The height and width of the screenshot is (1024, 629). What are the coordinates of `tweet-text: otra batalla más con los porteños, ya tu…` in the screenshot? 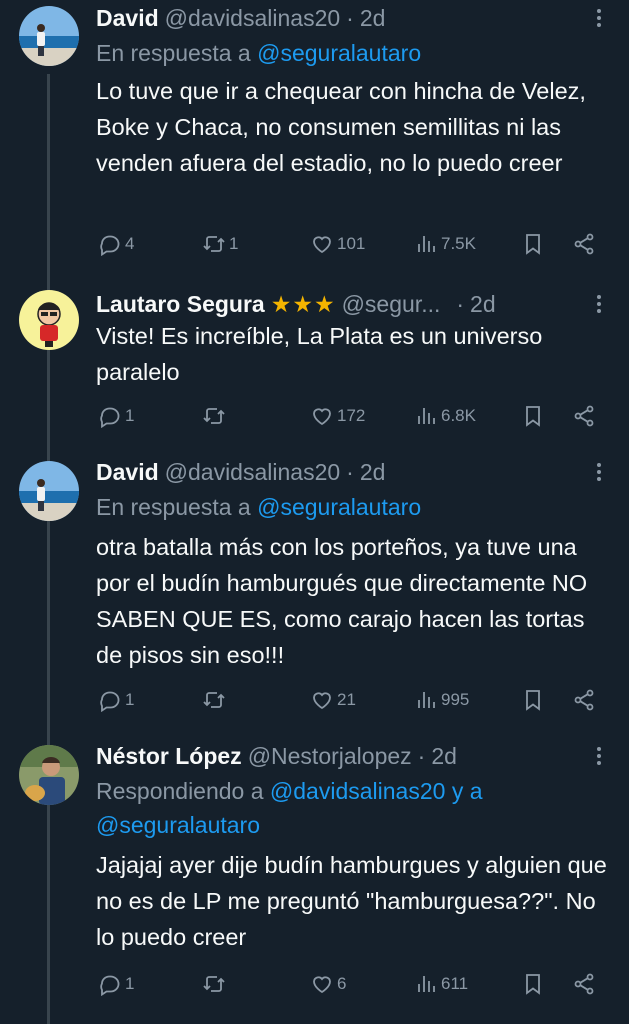 It's located at (342, 601).